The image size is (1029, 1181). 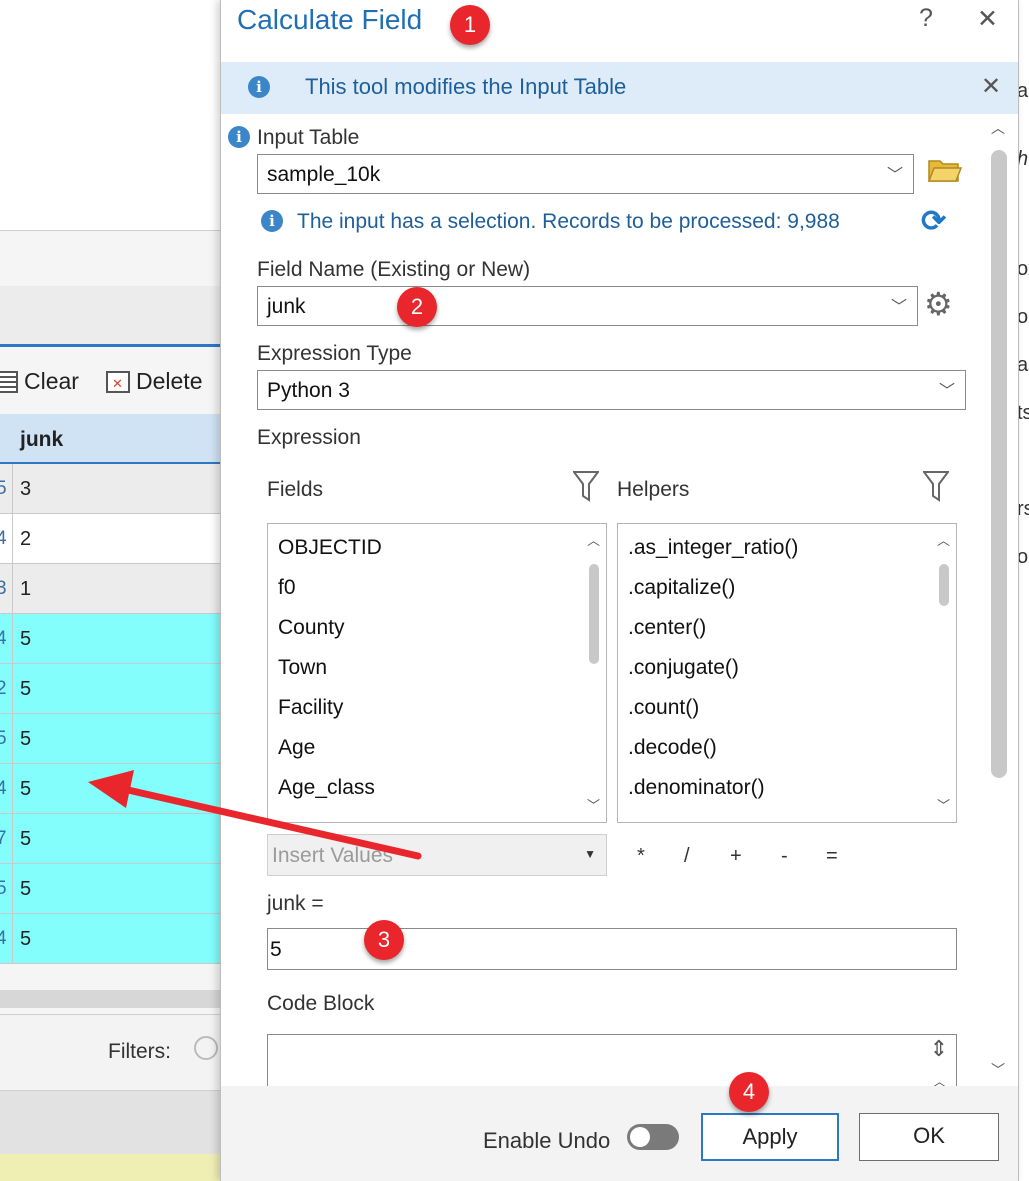 I want to click on list-item: .count(), so click(x=663, y=708).